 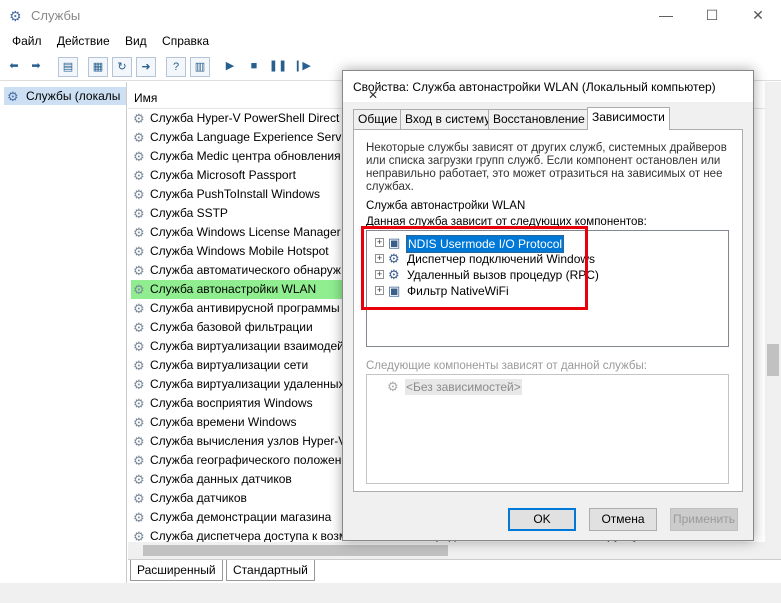 I want to click on view-icon: ▥, so click(x=200, y=67).